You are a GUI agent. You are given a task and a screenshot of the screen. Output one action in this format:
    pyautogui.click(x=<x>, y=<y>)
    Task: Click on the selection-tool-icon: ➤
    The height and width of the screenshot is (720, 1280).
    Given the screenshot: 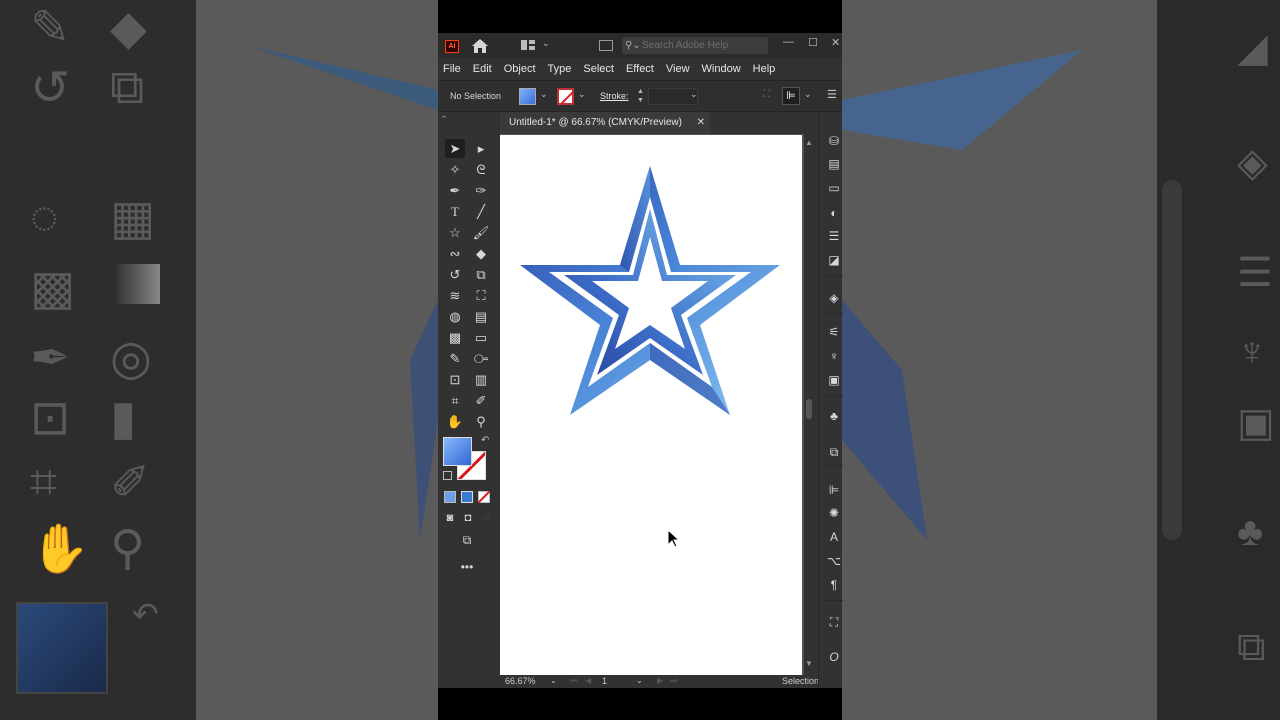 What is the action you would take?
    pyautogui.click(x=455, y=148)
    